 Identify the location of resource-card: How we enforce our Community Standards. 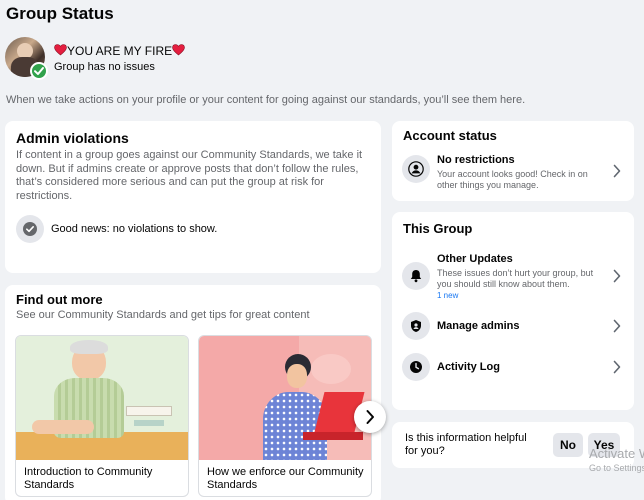
(285, 416).